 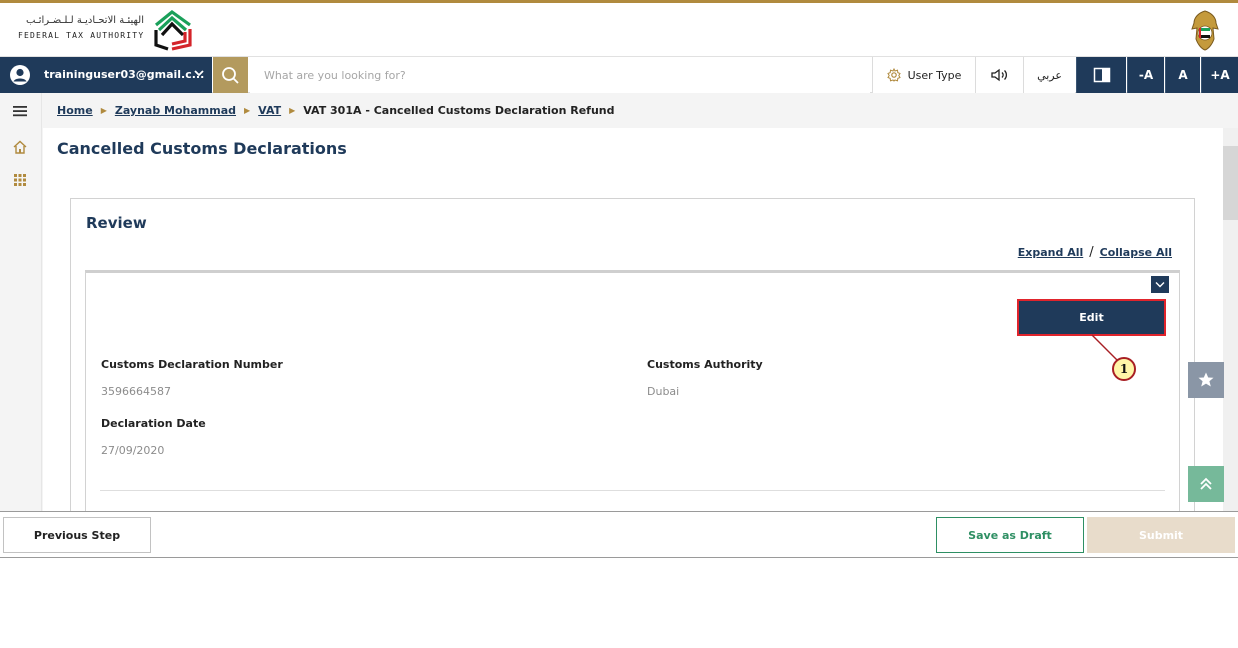 I want to click on breadcrumb-vat: VAT, so click(x=269, y=110).